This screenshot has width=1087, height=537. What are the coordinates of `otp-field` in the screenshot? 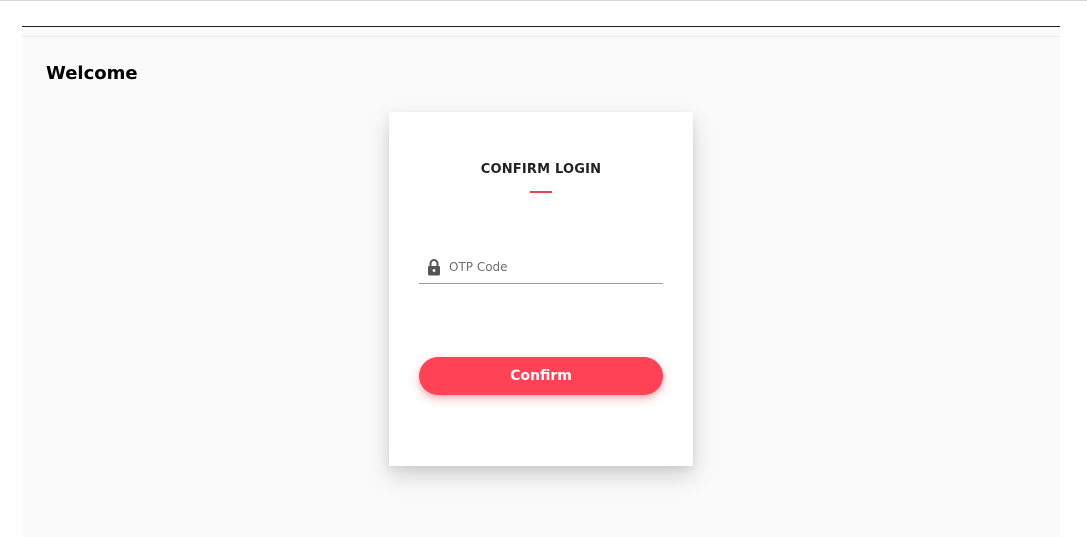 It's located at (541, 268).